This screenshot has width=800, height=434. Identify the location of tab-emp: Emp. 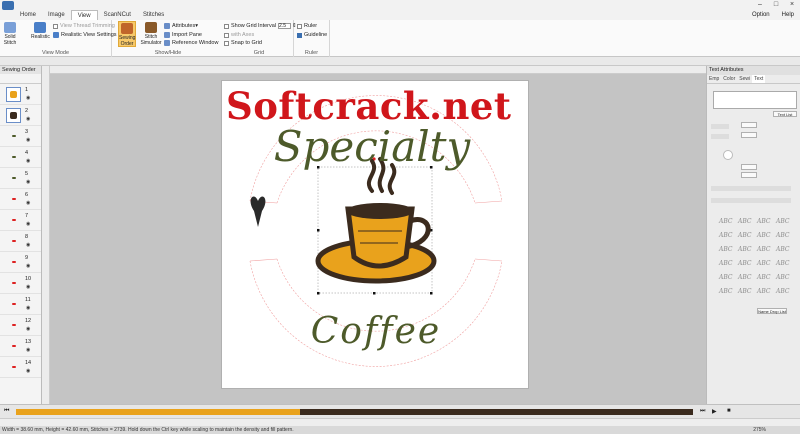
(714, 79).